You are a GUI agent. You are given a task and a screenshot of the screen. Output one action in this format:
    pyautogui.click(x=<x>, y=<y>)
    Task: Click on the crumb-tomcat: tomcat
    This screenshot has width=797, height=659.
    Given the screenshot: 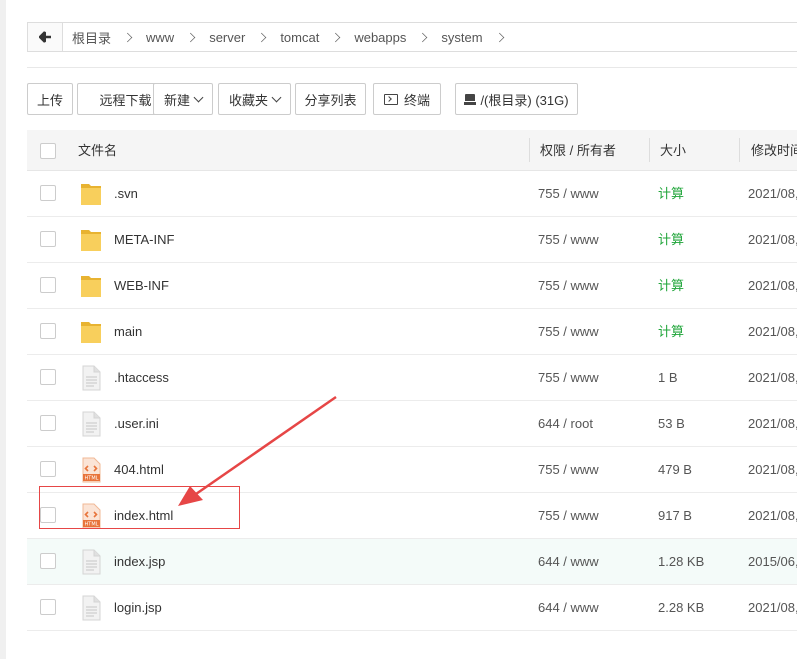 What is the action you would take?
    pyautogui.click(x=299, y=37)
    